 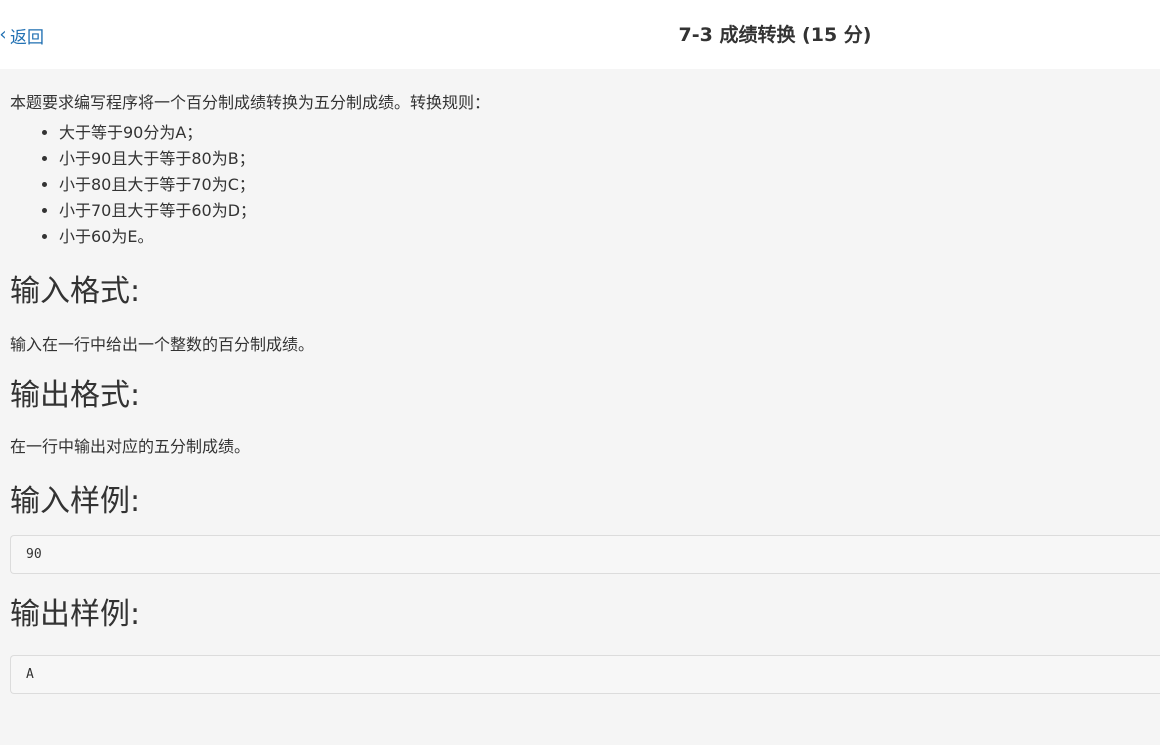 I want to click on rule-item: 小于60为E。, so click(x=609, y=237).